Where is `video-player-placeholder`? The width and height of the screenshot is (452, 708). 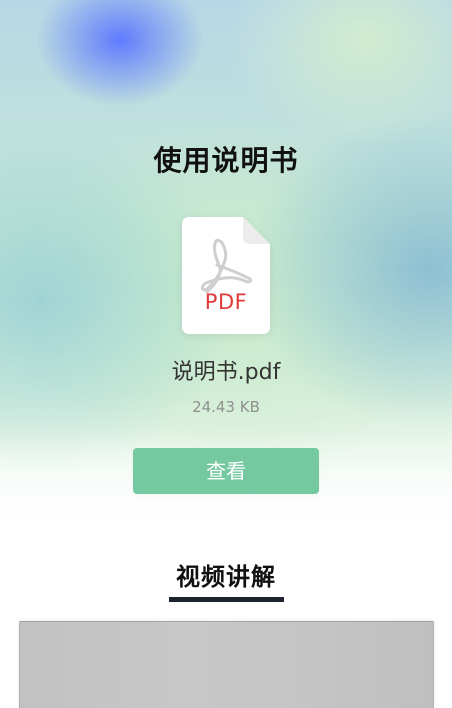 video-player-placeholder is located at coordinates (226, 664).